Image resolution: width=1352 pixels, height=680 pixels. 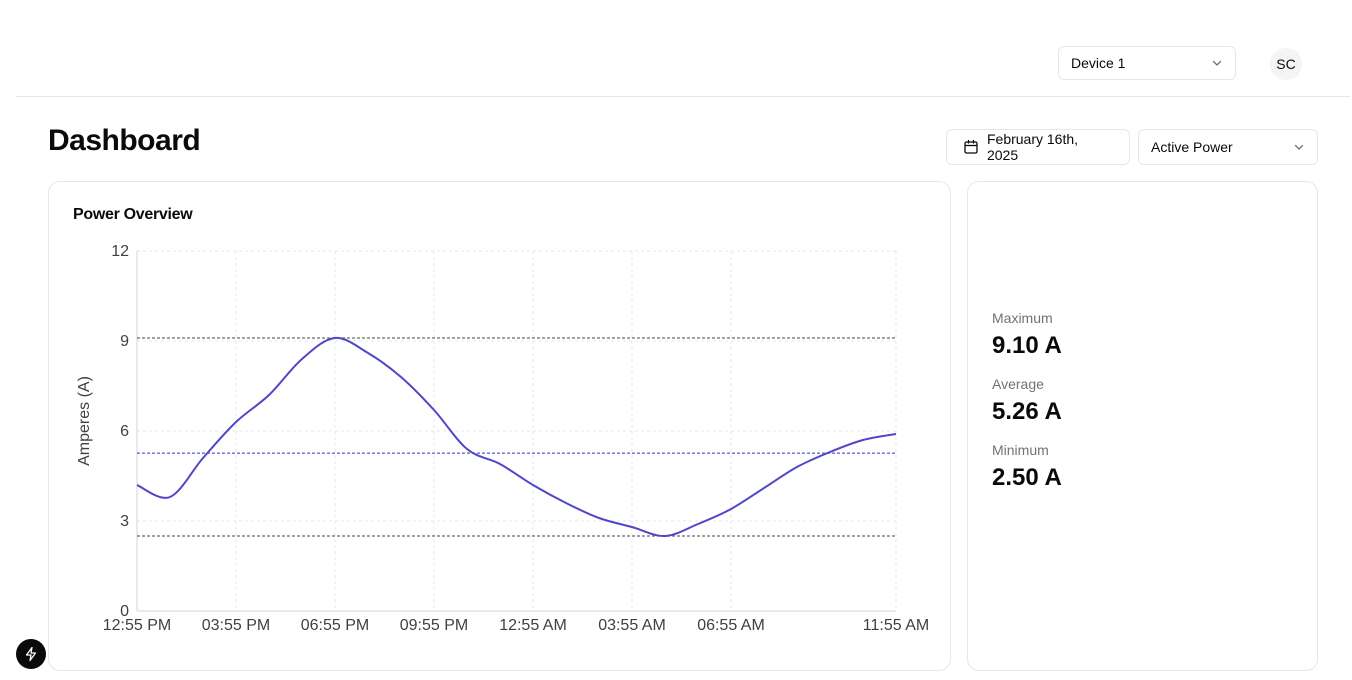 I want to click on y-tick-label: 6, so click(x=124, y=431).